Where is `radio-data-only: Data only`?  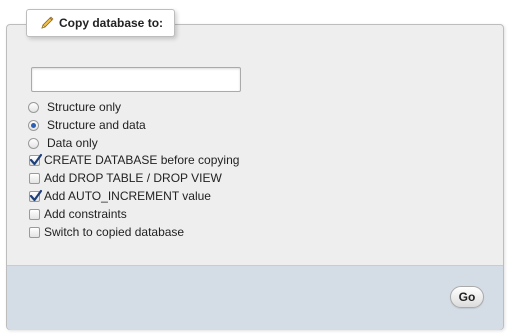
radio-data-only: Data only is located at coordinates (63, 143).